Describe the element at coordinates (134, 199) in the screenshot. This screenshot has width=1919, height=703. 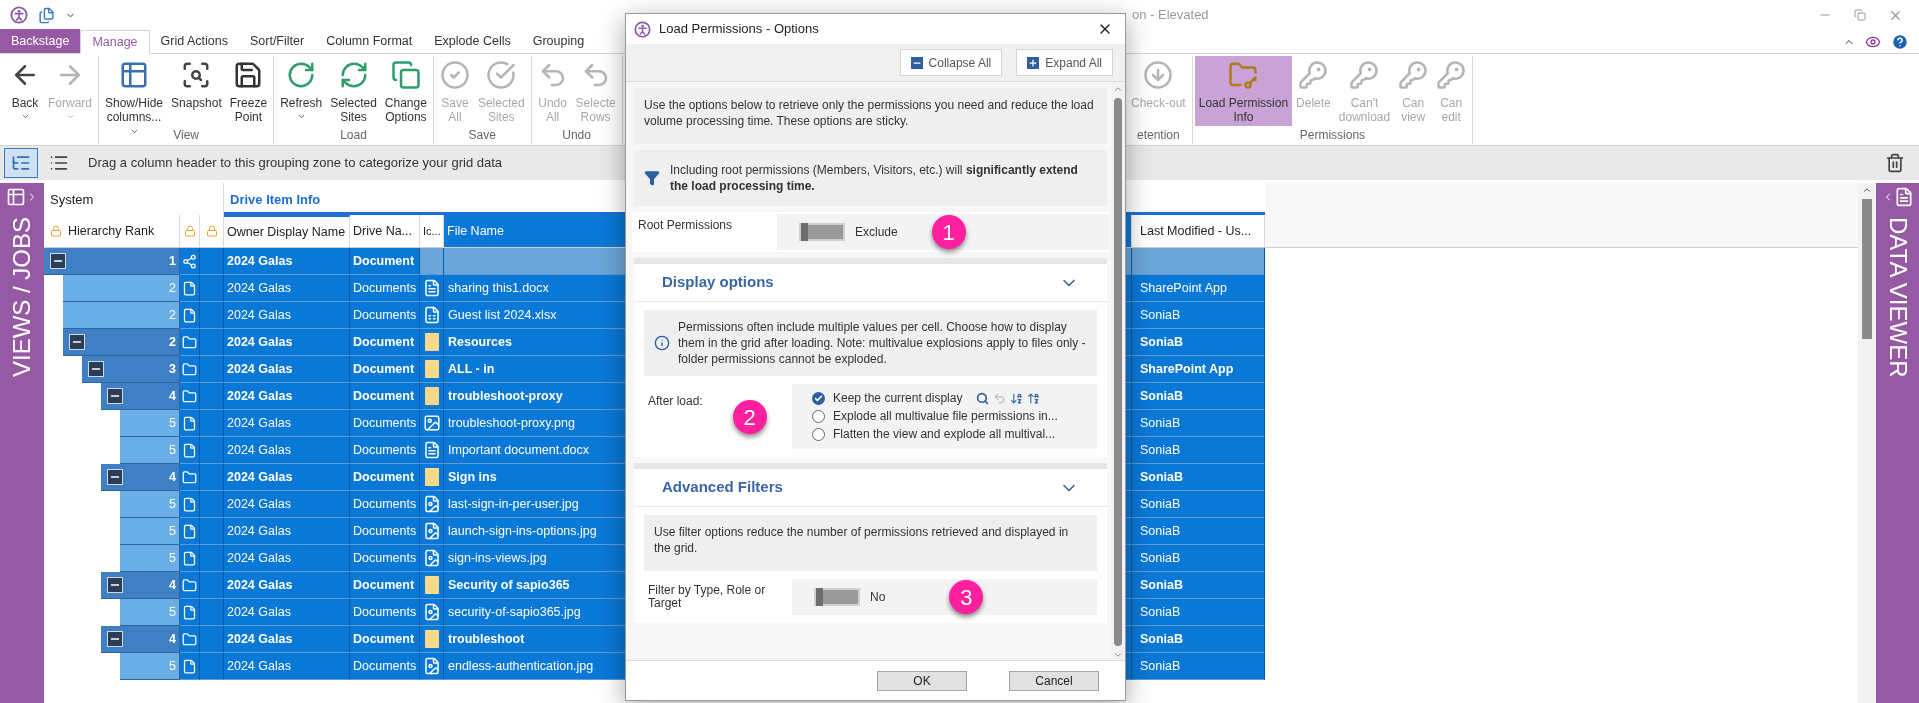
I see `group-header: System` at that location.